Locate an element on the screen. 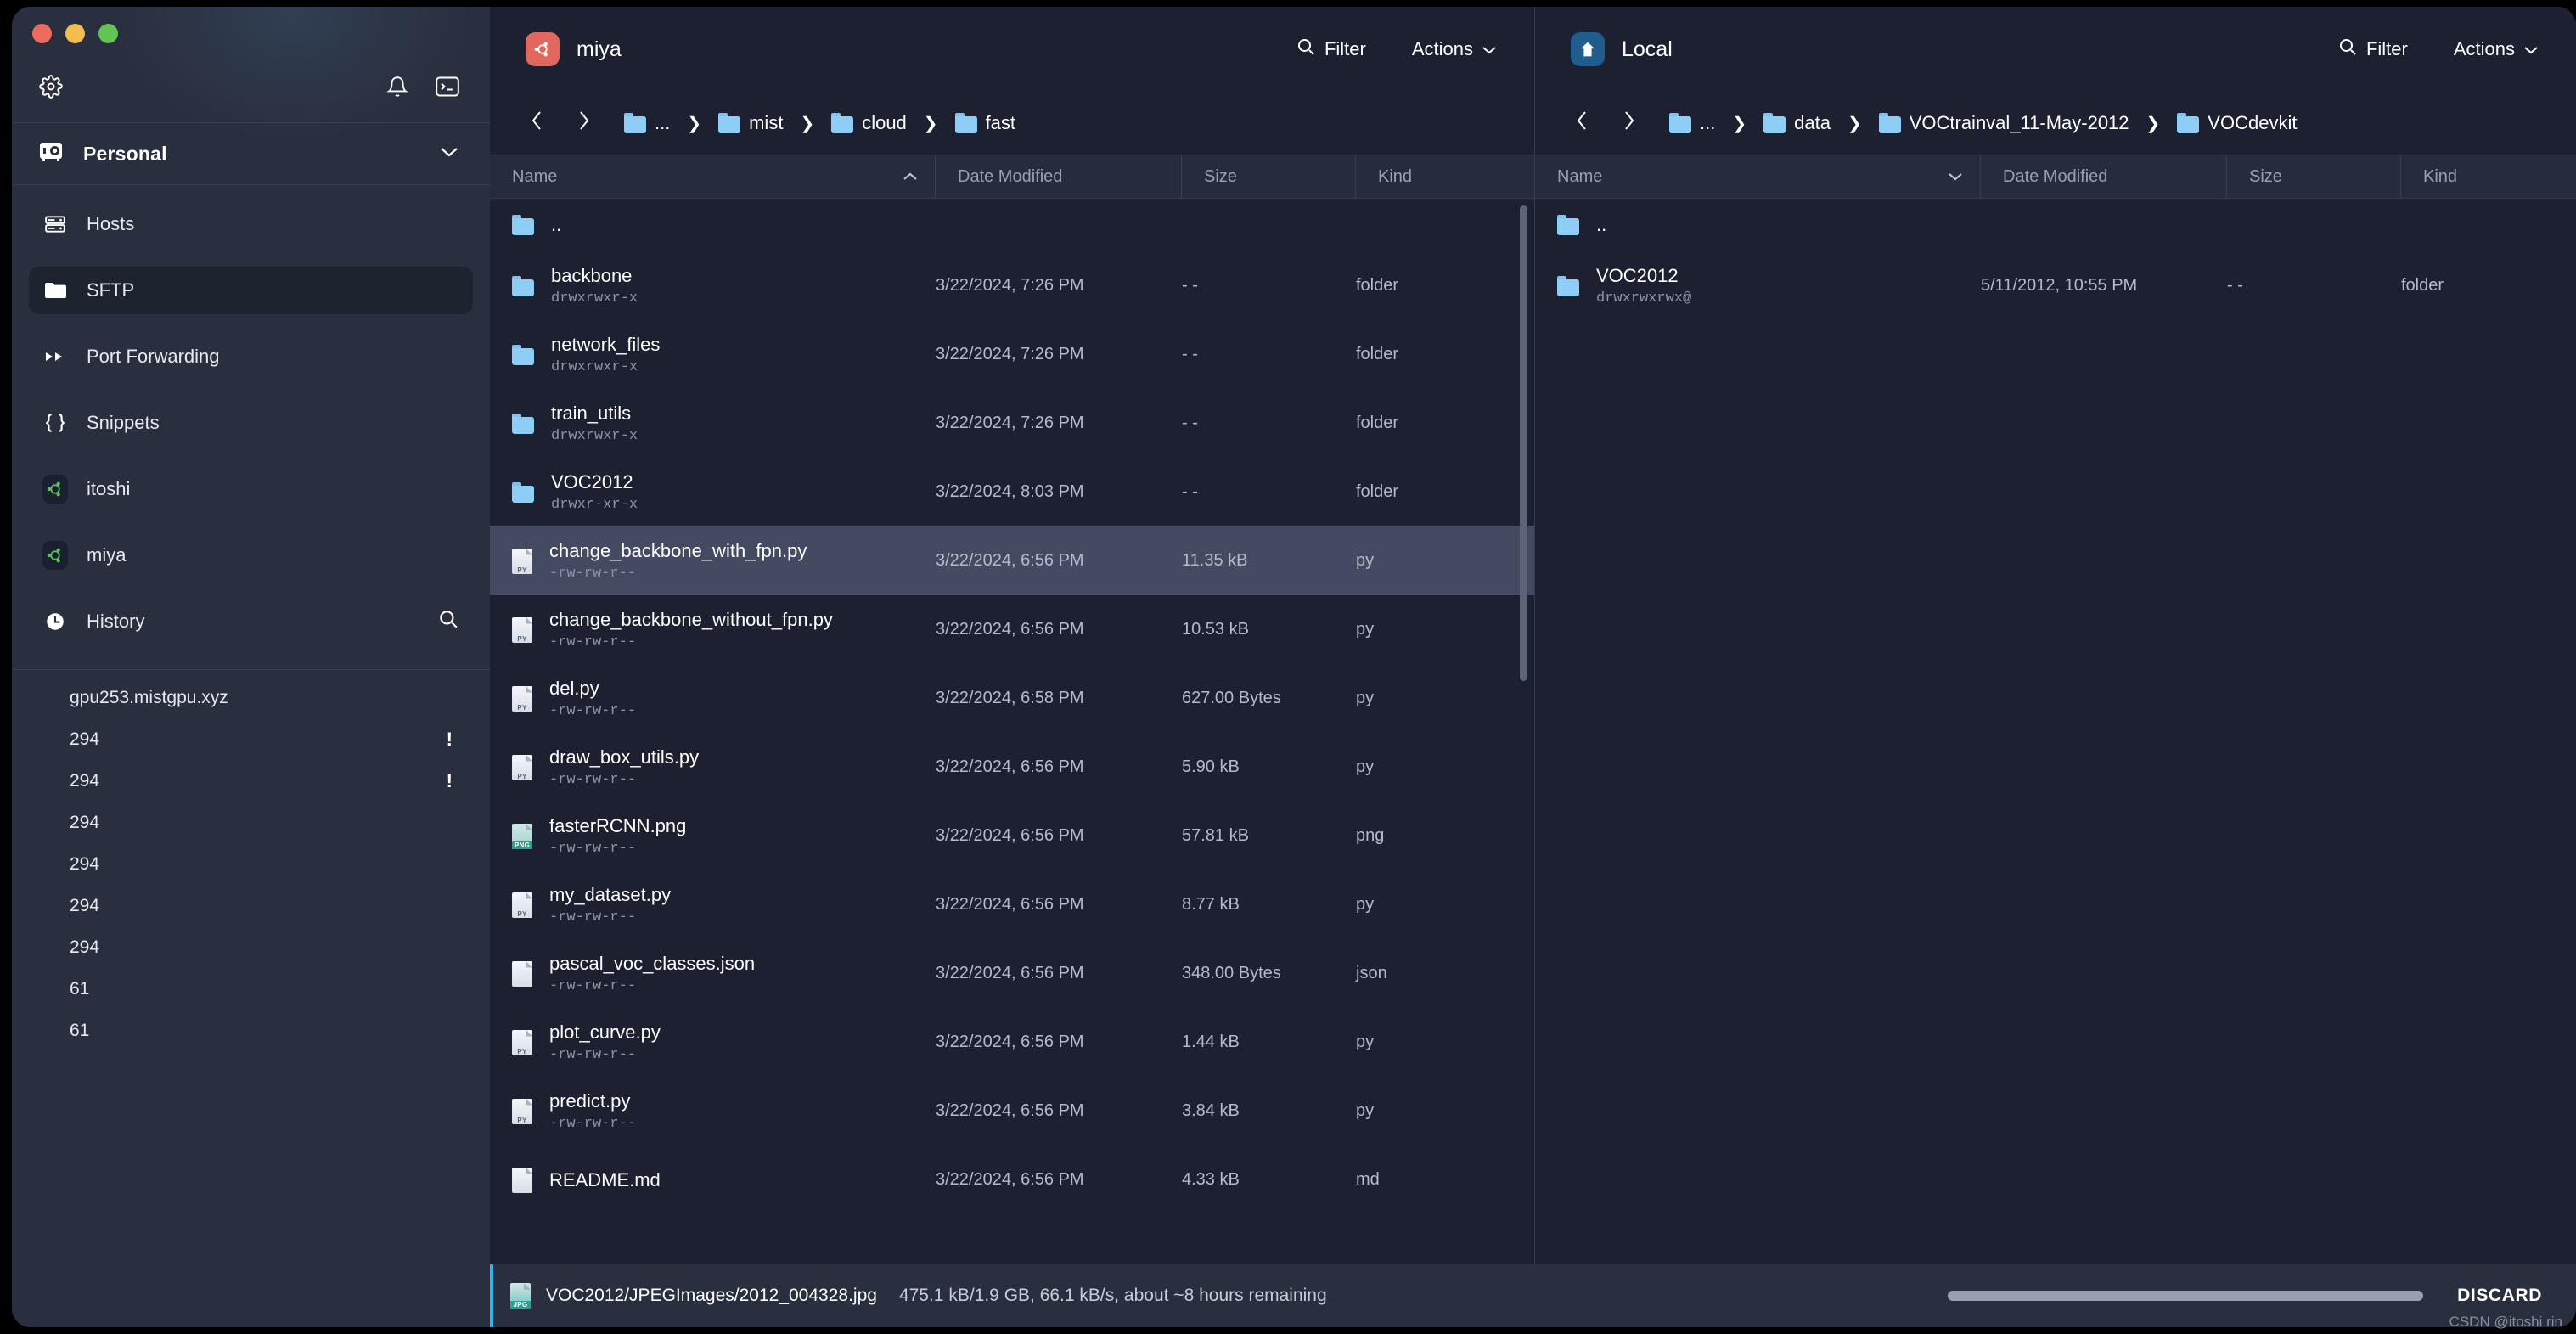 This screenshot has width=2576, height=1334. file-name-cell: .. is located at coordinates (1758, 225).